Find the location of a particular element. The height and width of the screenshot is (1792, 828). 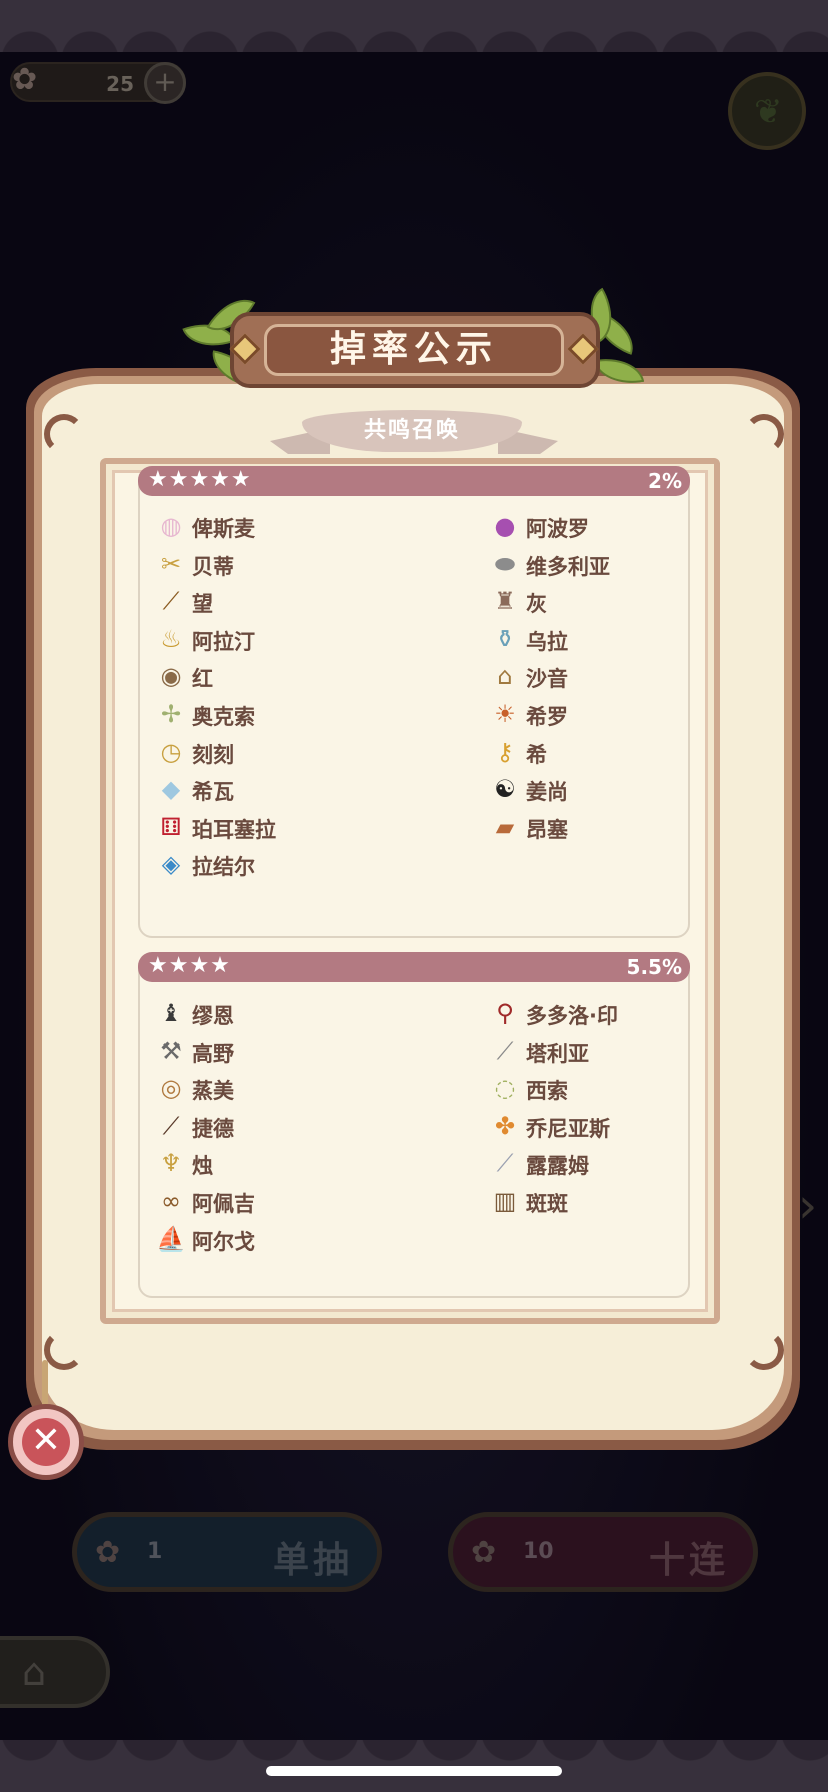

lantern-icon: ☀ is located at coordinates (505, 714).